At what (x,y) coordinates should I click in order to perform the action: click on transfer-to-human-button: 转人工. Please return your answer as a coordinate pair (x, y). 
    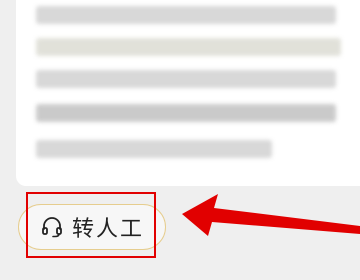
    Looking at the image, I should click on (92, 227).